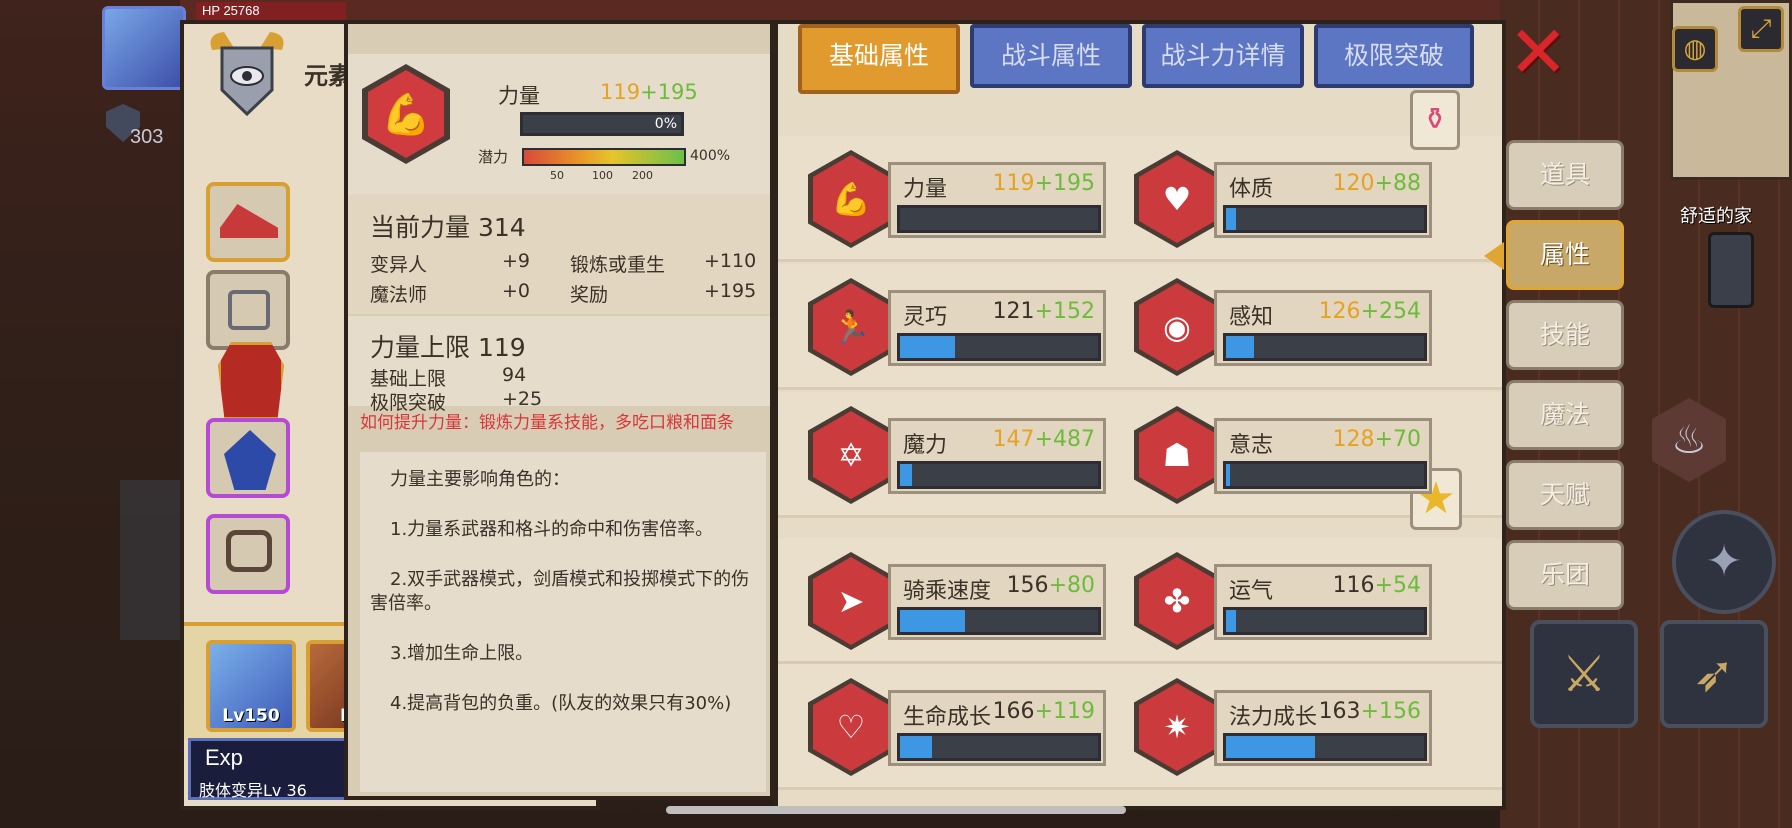 This screenshot has width=1792, height=828. What do you see at coordinates (559, 365) in the screenshot?
I see `stat-limit-section: 力量上限 119 基础上限 94 极限突破 +25` at bounding box center [559, 365].